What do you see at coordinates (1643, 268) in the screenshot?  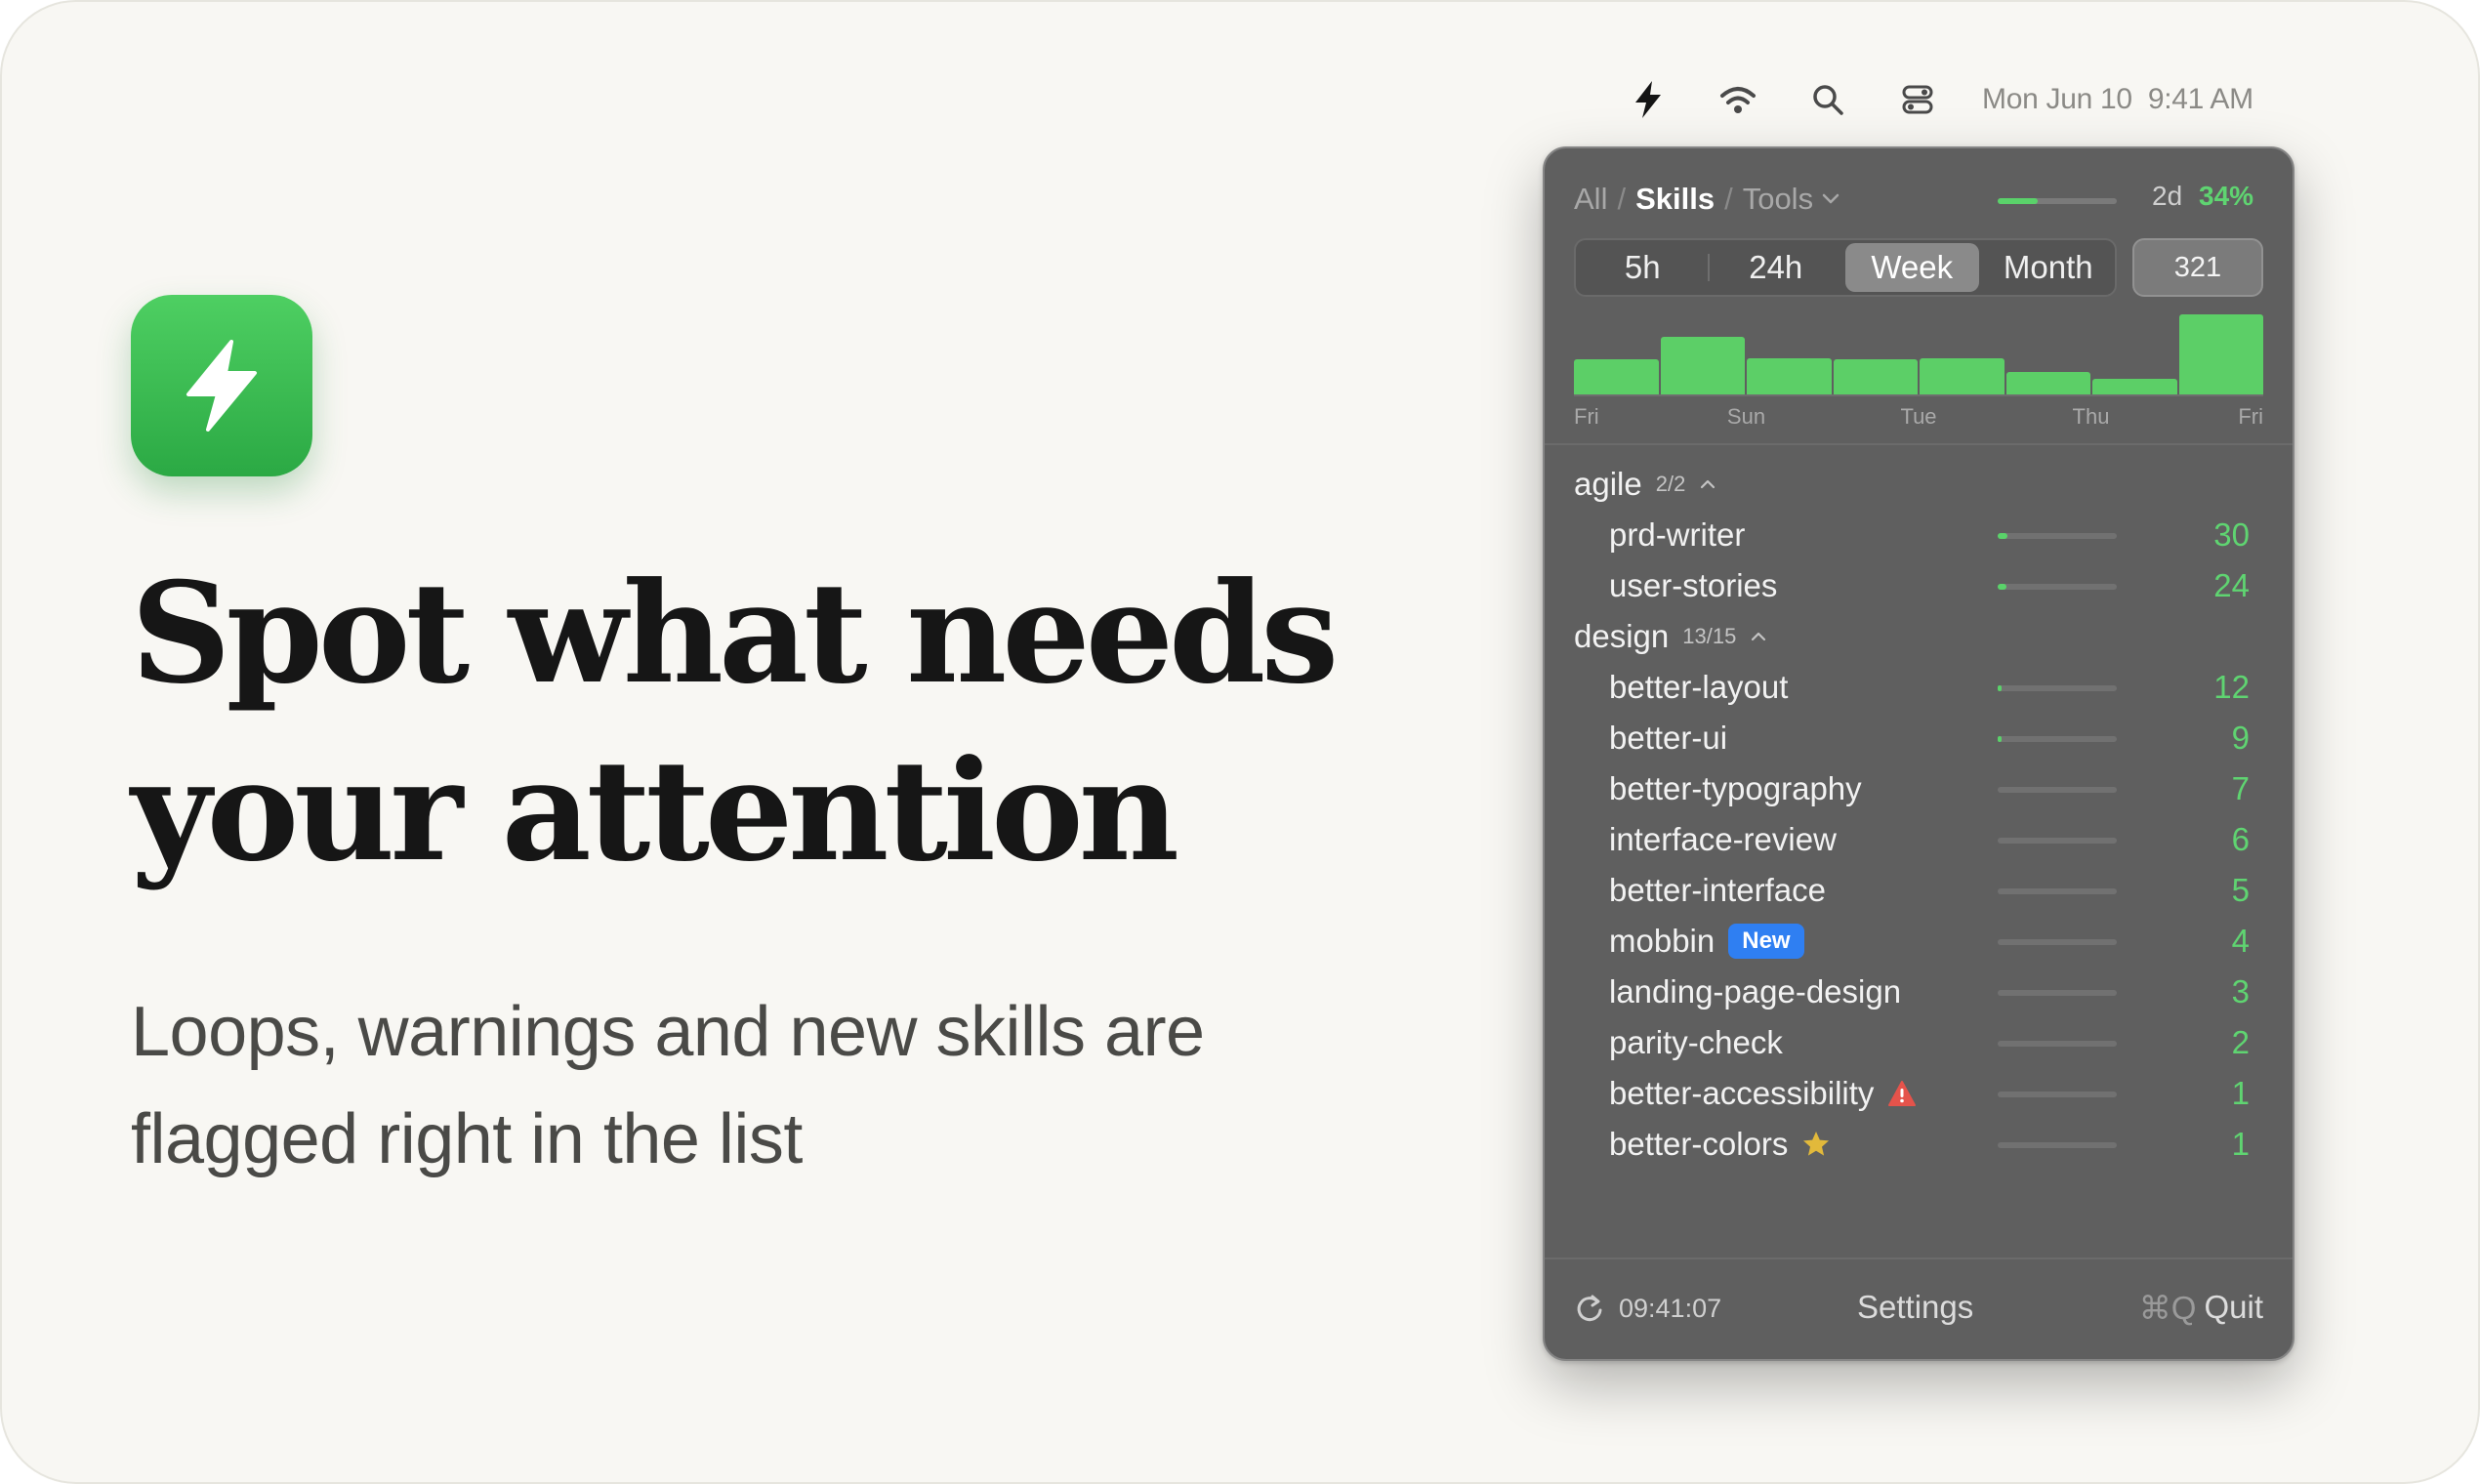 I see `tab-5h: 5h` at bounding box center [1643, 268].